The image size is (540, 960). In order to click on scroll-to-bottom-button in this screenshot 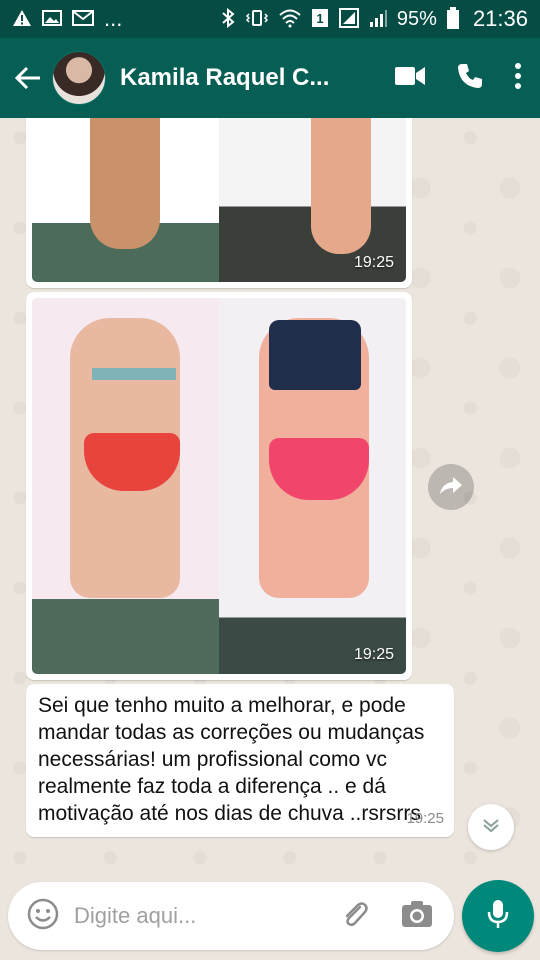, I will do `click(491, 827)`.